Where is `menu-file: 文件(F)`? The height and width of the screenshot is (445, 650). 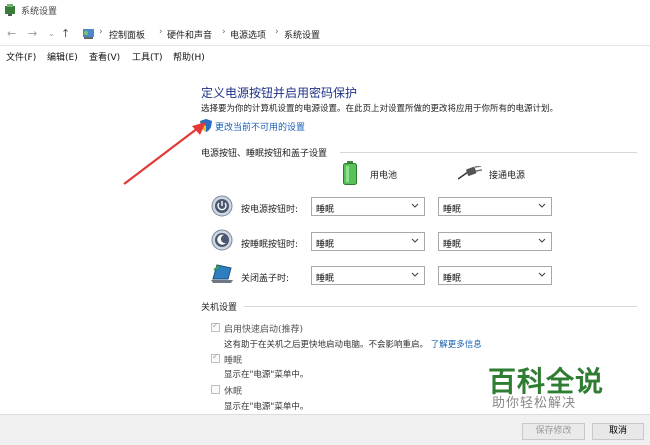
menu-file: 文件(F) is located at coordinates (21, 56).